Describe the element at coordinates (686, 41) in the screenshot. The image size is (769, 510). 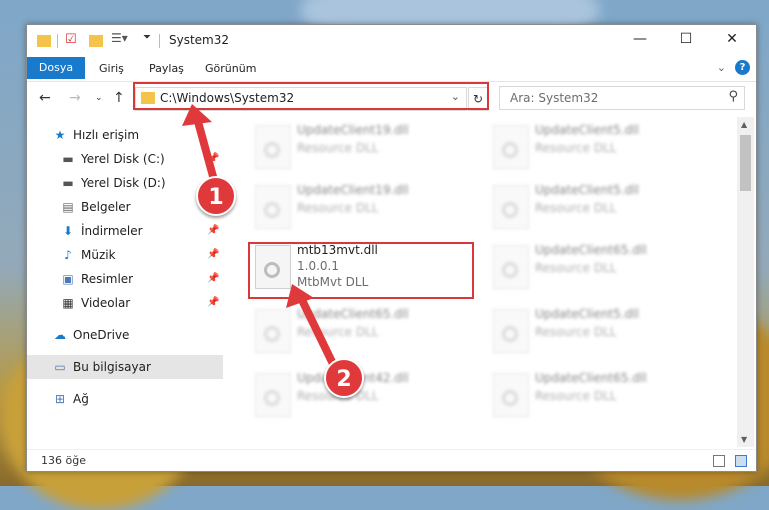
I see `maximize-button: ☐` at that location.